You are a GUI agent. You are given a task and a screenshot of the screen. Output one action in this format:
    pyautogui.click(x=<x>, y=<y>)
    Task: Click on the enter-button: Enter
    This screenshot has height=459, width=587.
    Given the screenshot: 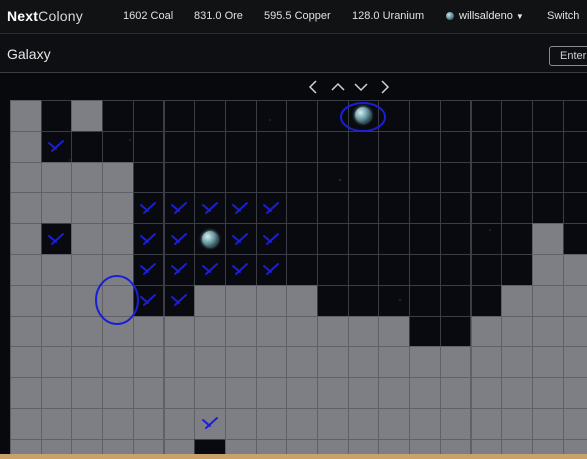 What is the action you would take?
    pyautogui.click(x=568, y=56)
    